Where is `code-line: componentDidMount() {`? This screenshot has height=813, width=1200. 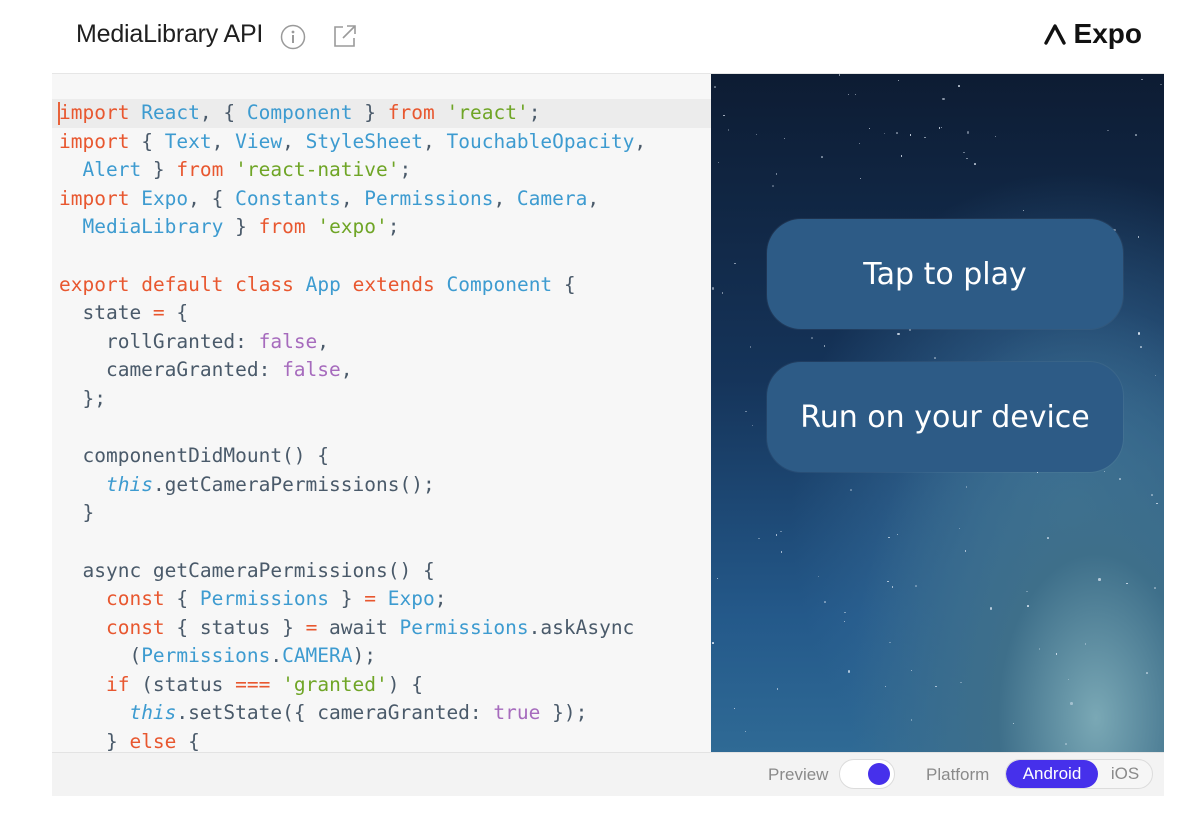
code-line: componentDidMount() { is located at coordinates (352, 456).